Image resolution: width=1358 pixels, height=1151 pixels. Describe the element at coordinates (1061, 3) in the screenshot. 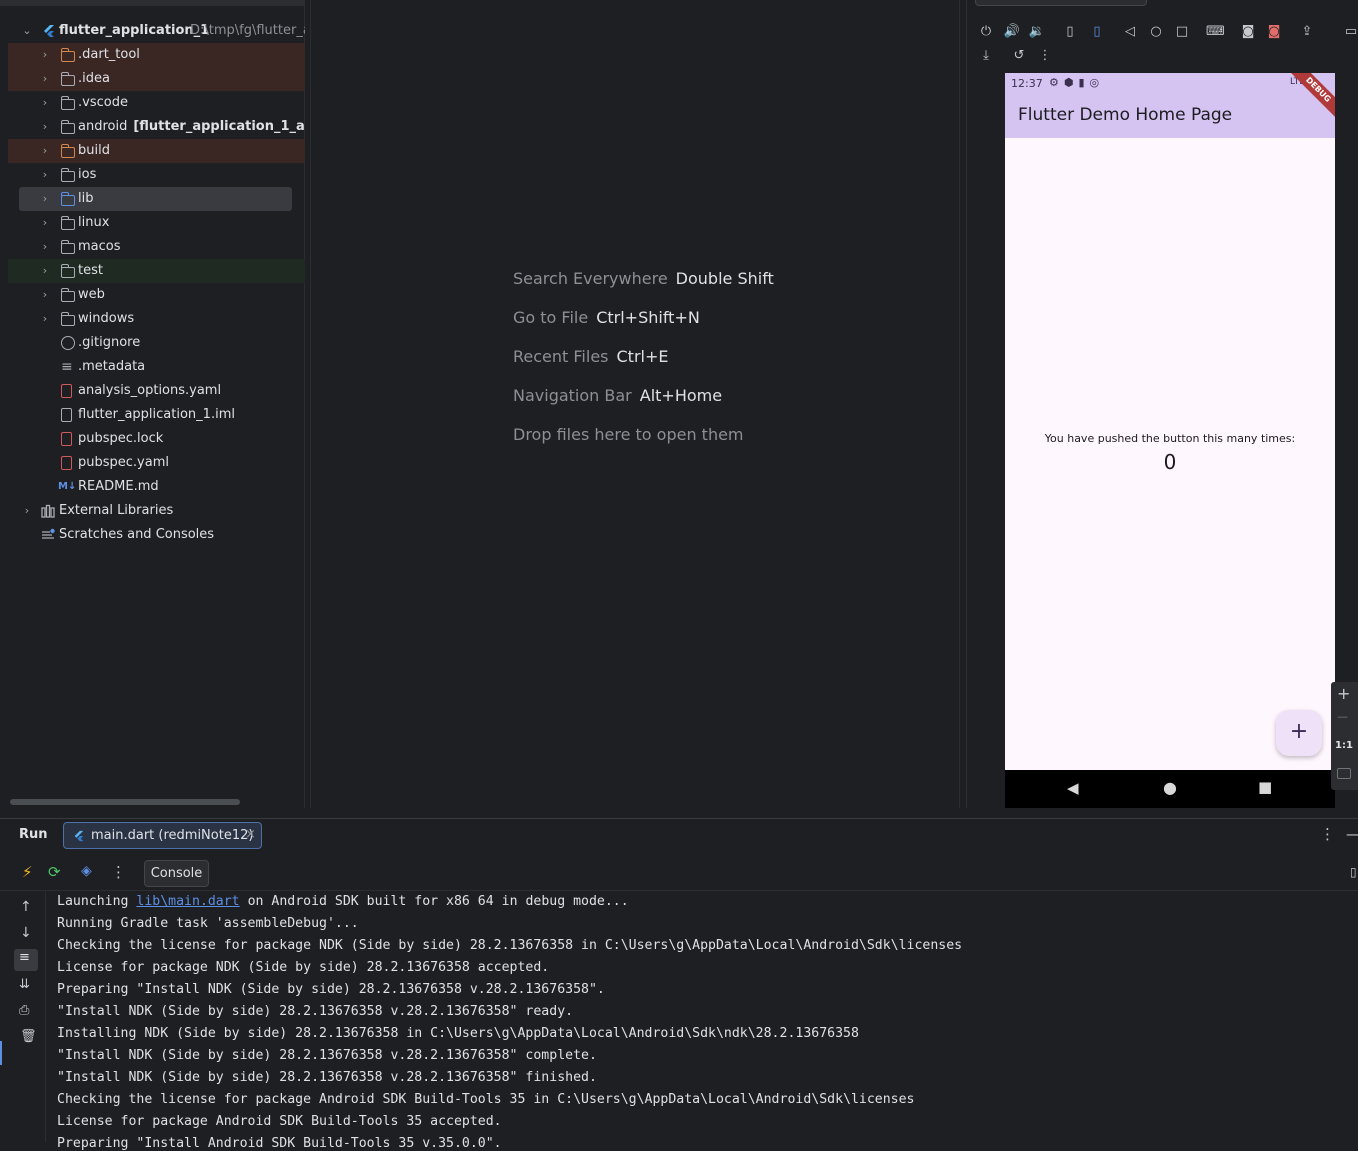

I see `device-selector` at that location.